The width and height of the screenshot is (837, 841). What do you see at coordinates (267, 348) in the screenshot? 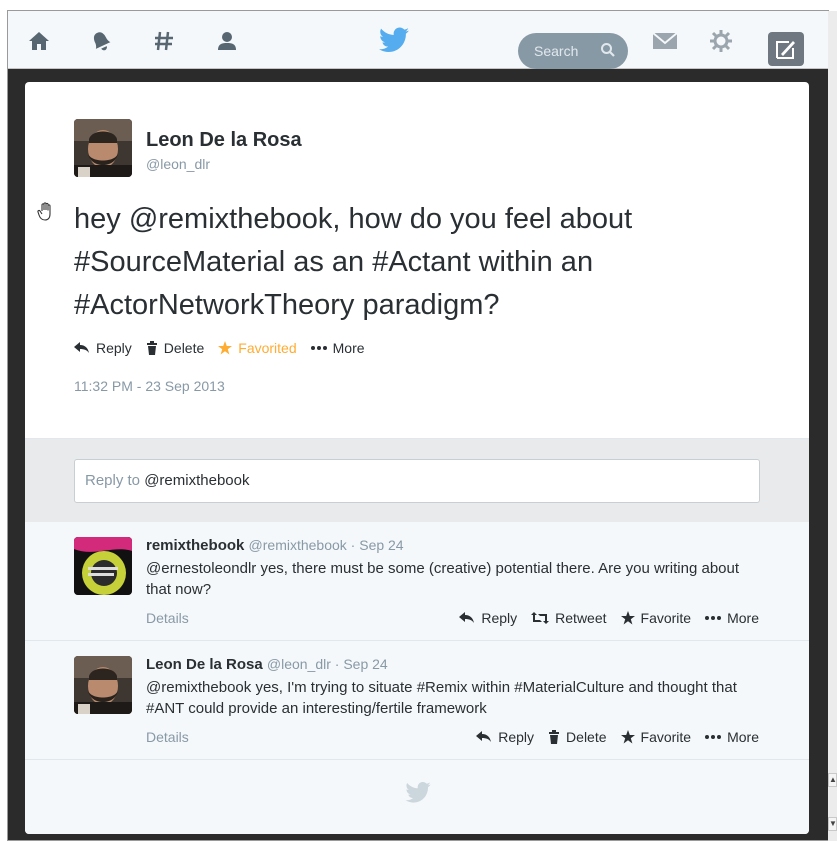
I see `favorited-label: Favorited` at bounding box center [267, 348].